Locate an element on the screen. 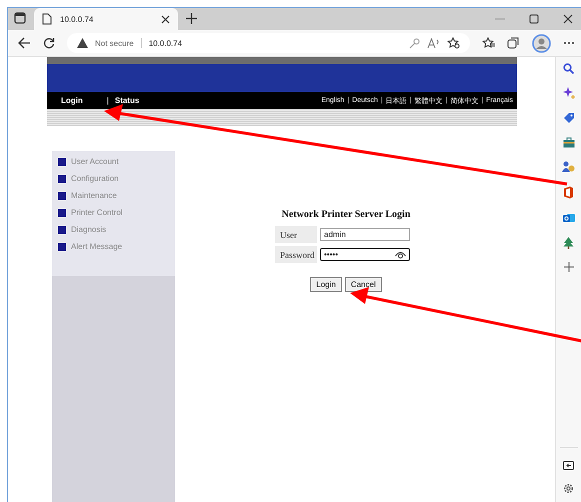 The width and height of the screenshot is (581, 502). sparkle-icon is located at coordinates (568, 93).